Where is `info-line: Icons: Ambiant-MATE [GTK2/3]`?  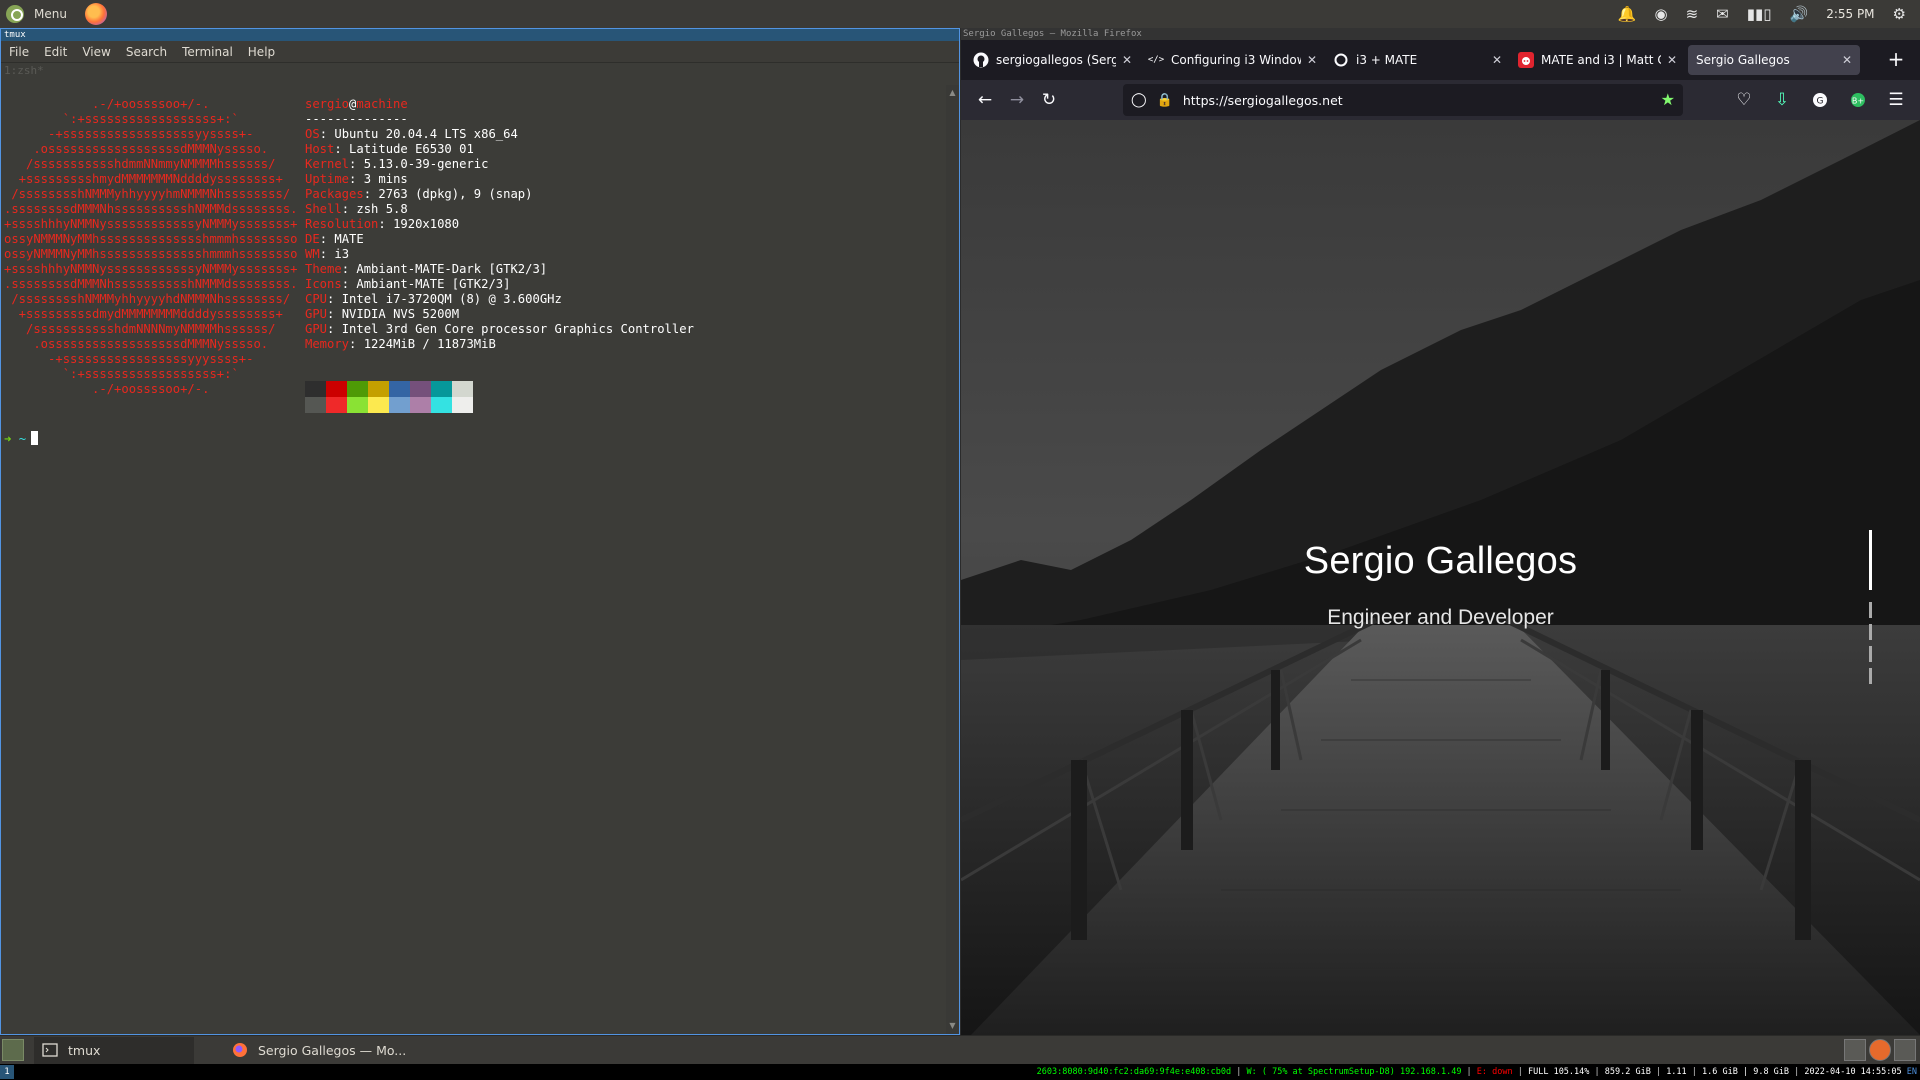 info-line: Icons: Ambiant-MATE [GTK2/3] is located at coordinates (499, 284).